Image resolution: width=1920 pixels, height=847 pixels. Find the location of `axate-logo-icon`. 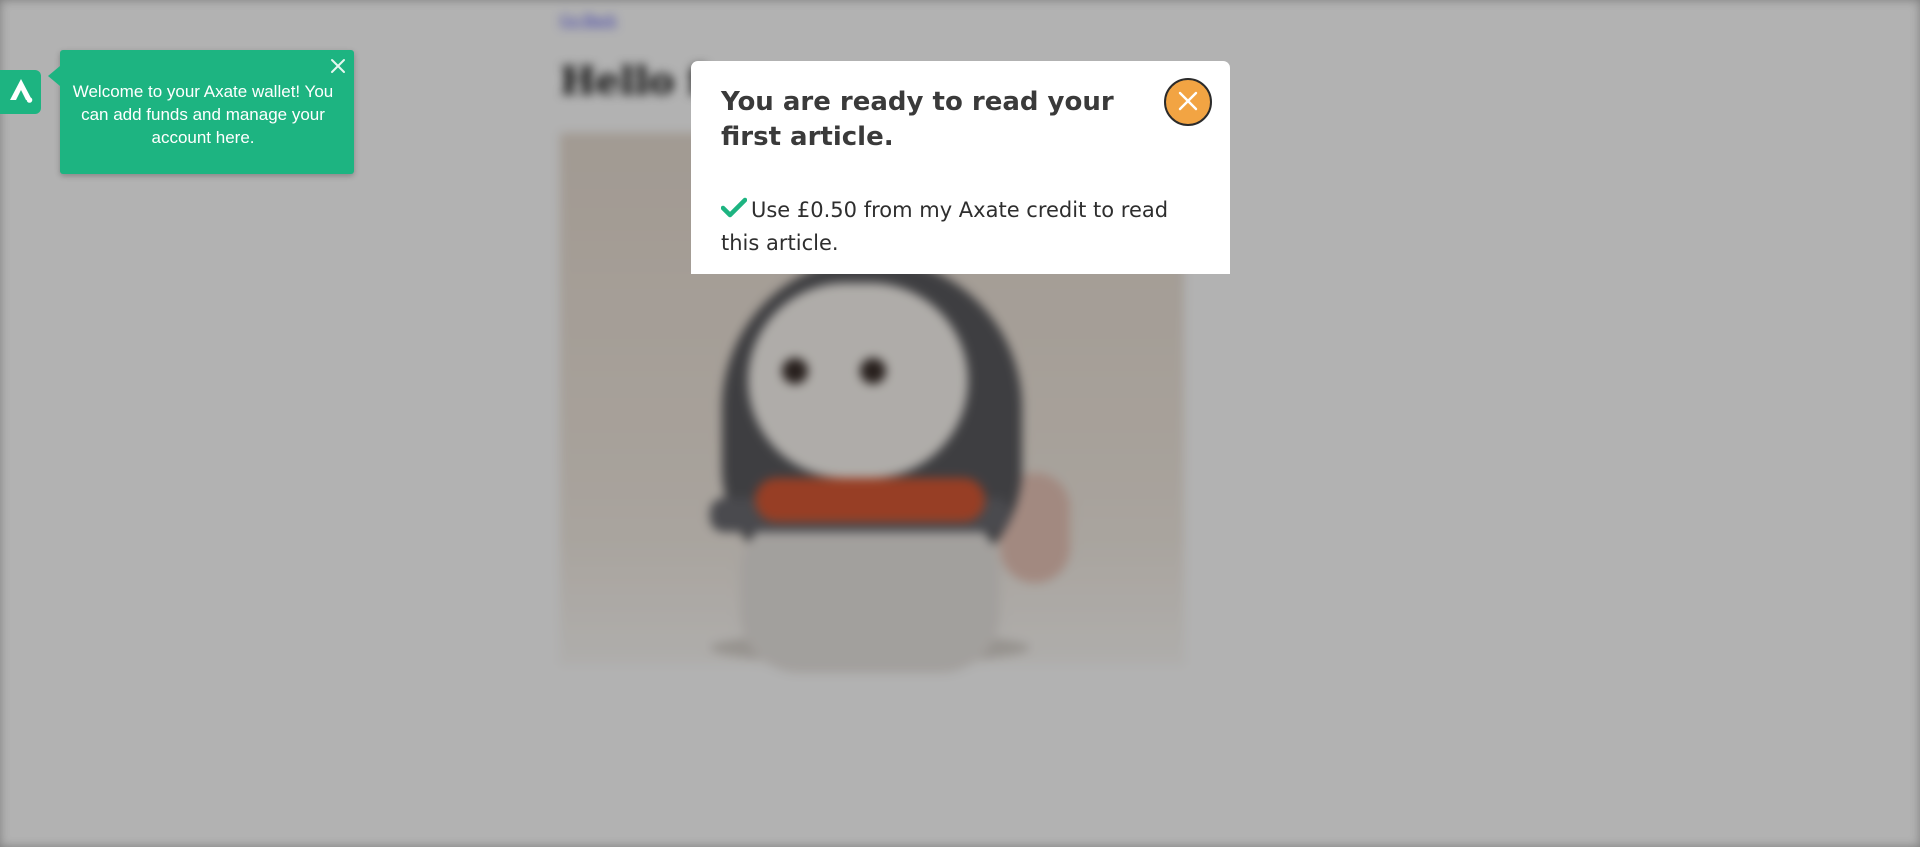

axate-logo-icon is located at coordinates (21, 92).